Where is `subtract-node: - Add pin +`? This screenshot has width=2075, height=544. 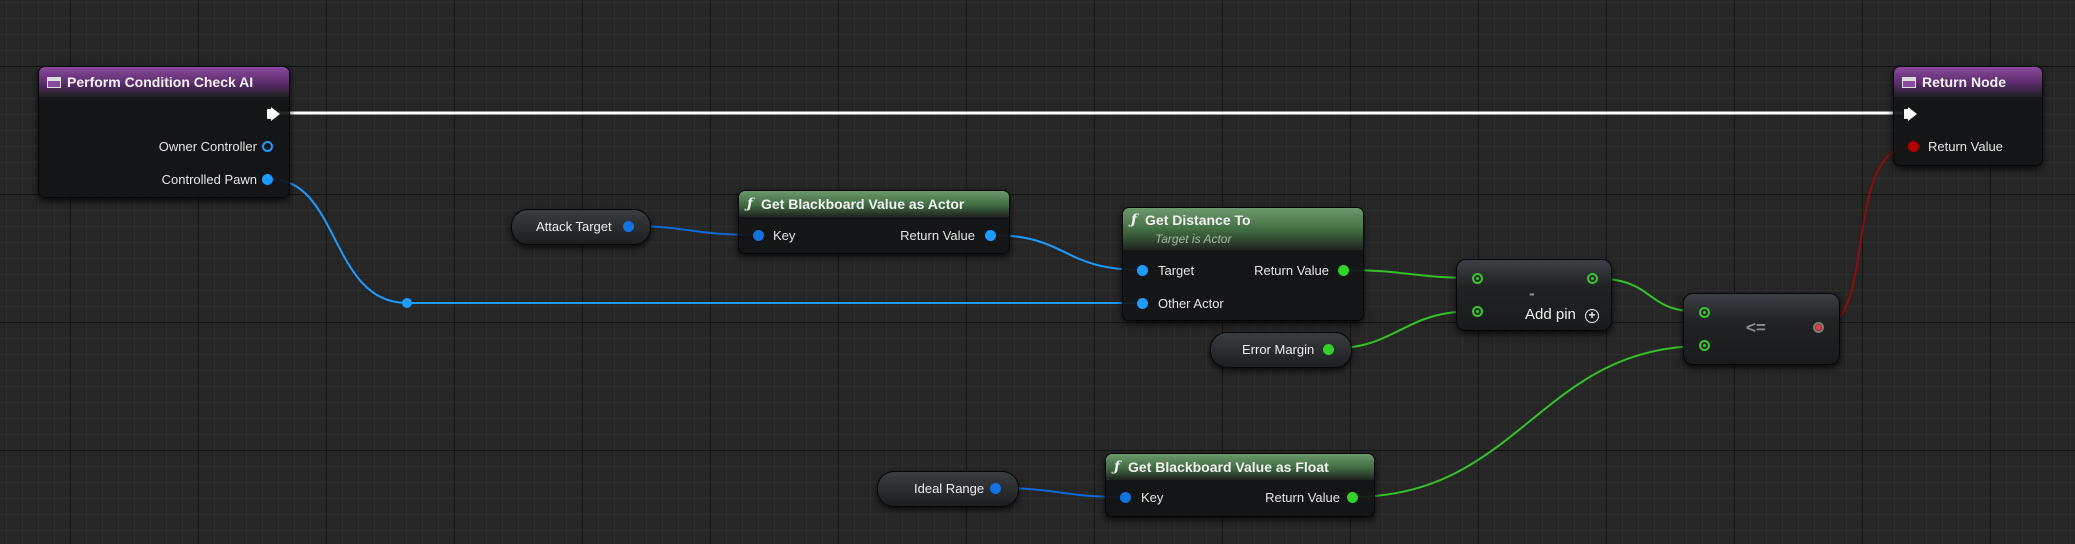
subtract-node: - Add pin + is located at coordinates (1534, 295).